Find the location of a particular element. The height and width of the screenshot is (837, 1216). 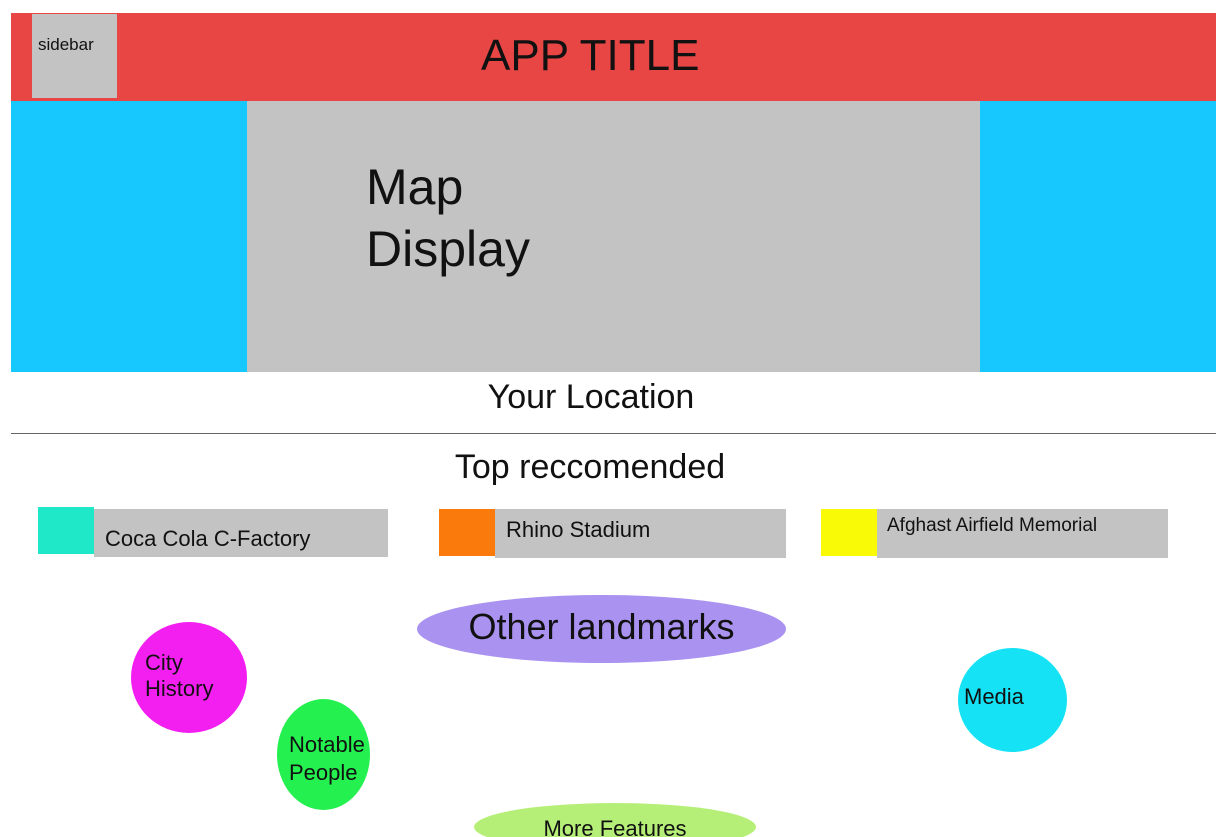

recommendation-item: Rhino Stadium is located at coordinates (612, 533).